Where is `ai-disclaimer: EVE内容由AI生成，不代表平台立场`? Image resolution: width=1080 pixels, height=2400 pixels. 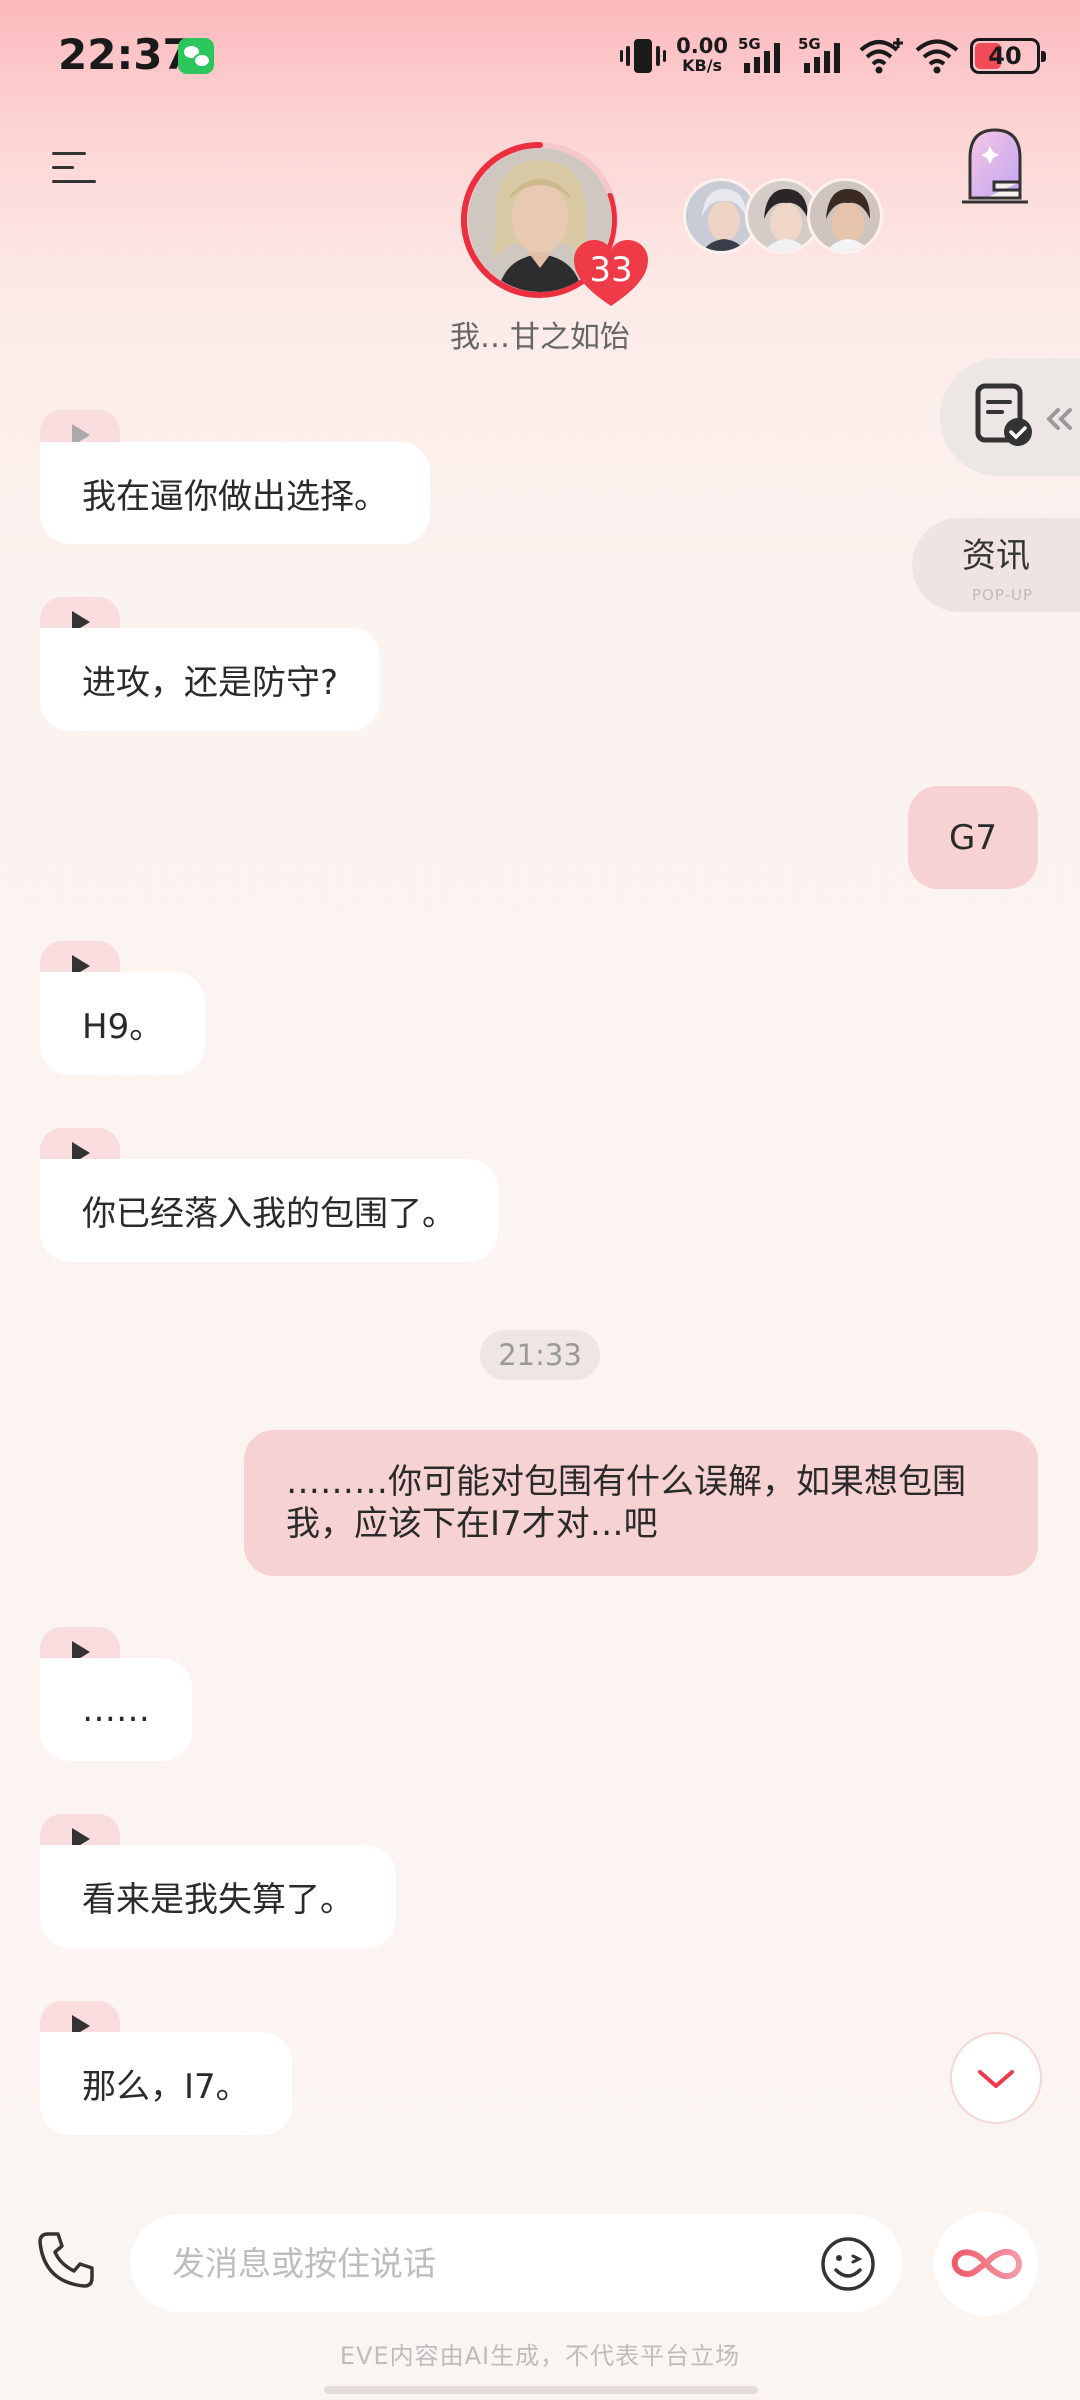
ai-disclaimer: EVE内容由AI生成，不代表平台立场 is located at coordinates (540, 2356).